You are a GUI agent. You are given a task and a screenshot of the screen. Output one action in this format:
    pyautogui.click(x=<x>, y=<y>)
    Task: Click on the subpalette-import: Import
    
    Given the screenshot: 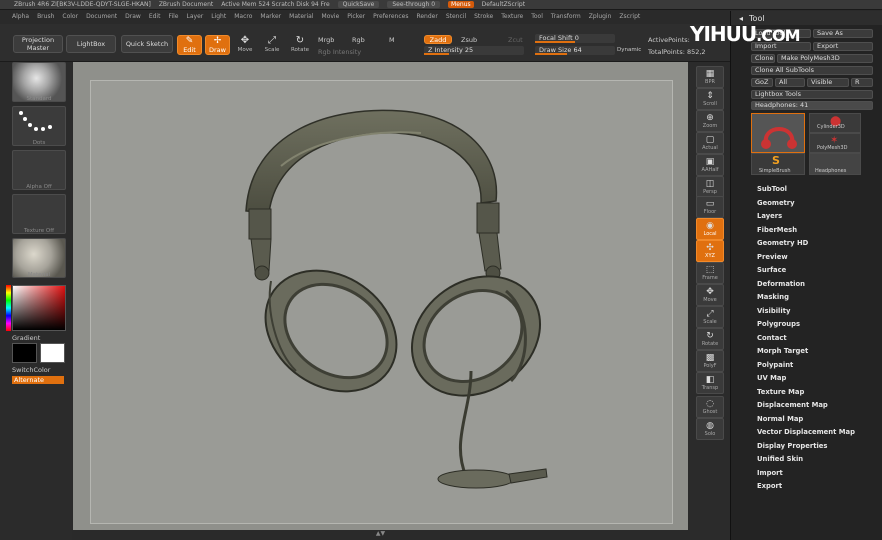 What is the action you would take?
    pyautogui.click(x=817, y=474)
    